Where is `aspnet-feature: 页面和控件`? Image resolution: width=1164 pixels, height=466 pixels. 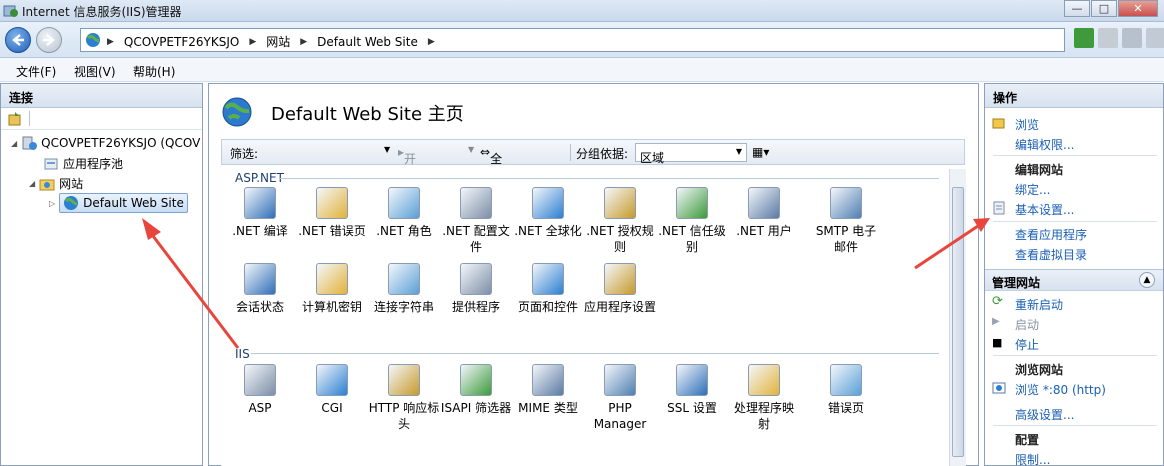
aspnet-feature: 页面和控件 is located at coordinates (548, 289).